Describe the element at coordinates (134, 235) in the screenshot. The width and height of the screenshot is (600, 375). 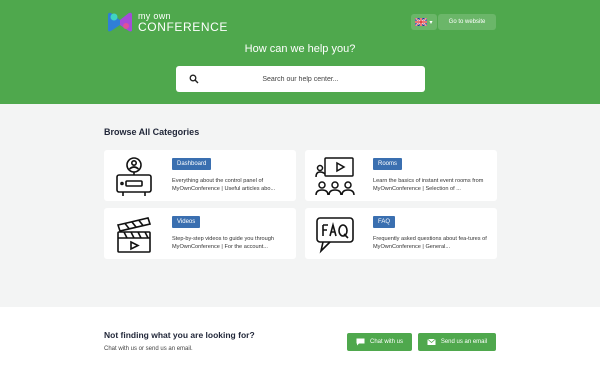
I see `clapperboard-icon` at that location.